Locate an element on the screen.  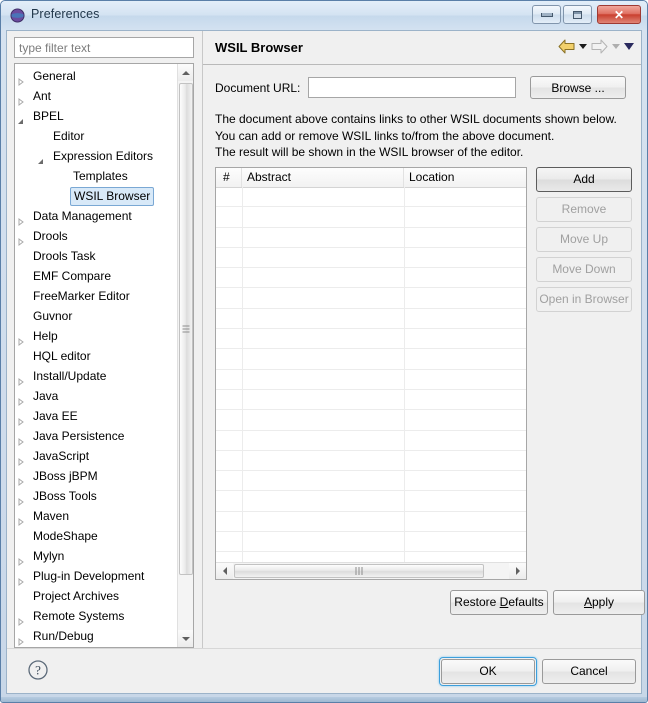
sidebar-item-plug-in-development: Plug-in Development is located at coordinates (96, 576).